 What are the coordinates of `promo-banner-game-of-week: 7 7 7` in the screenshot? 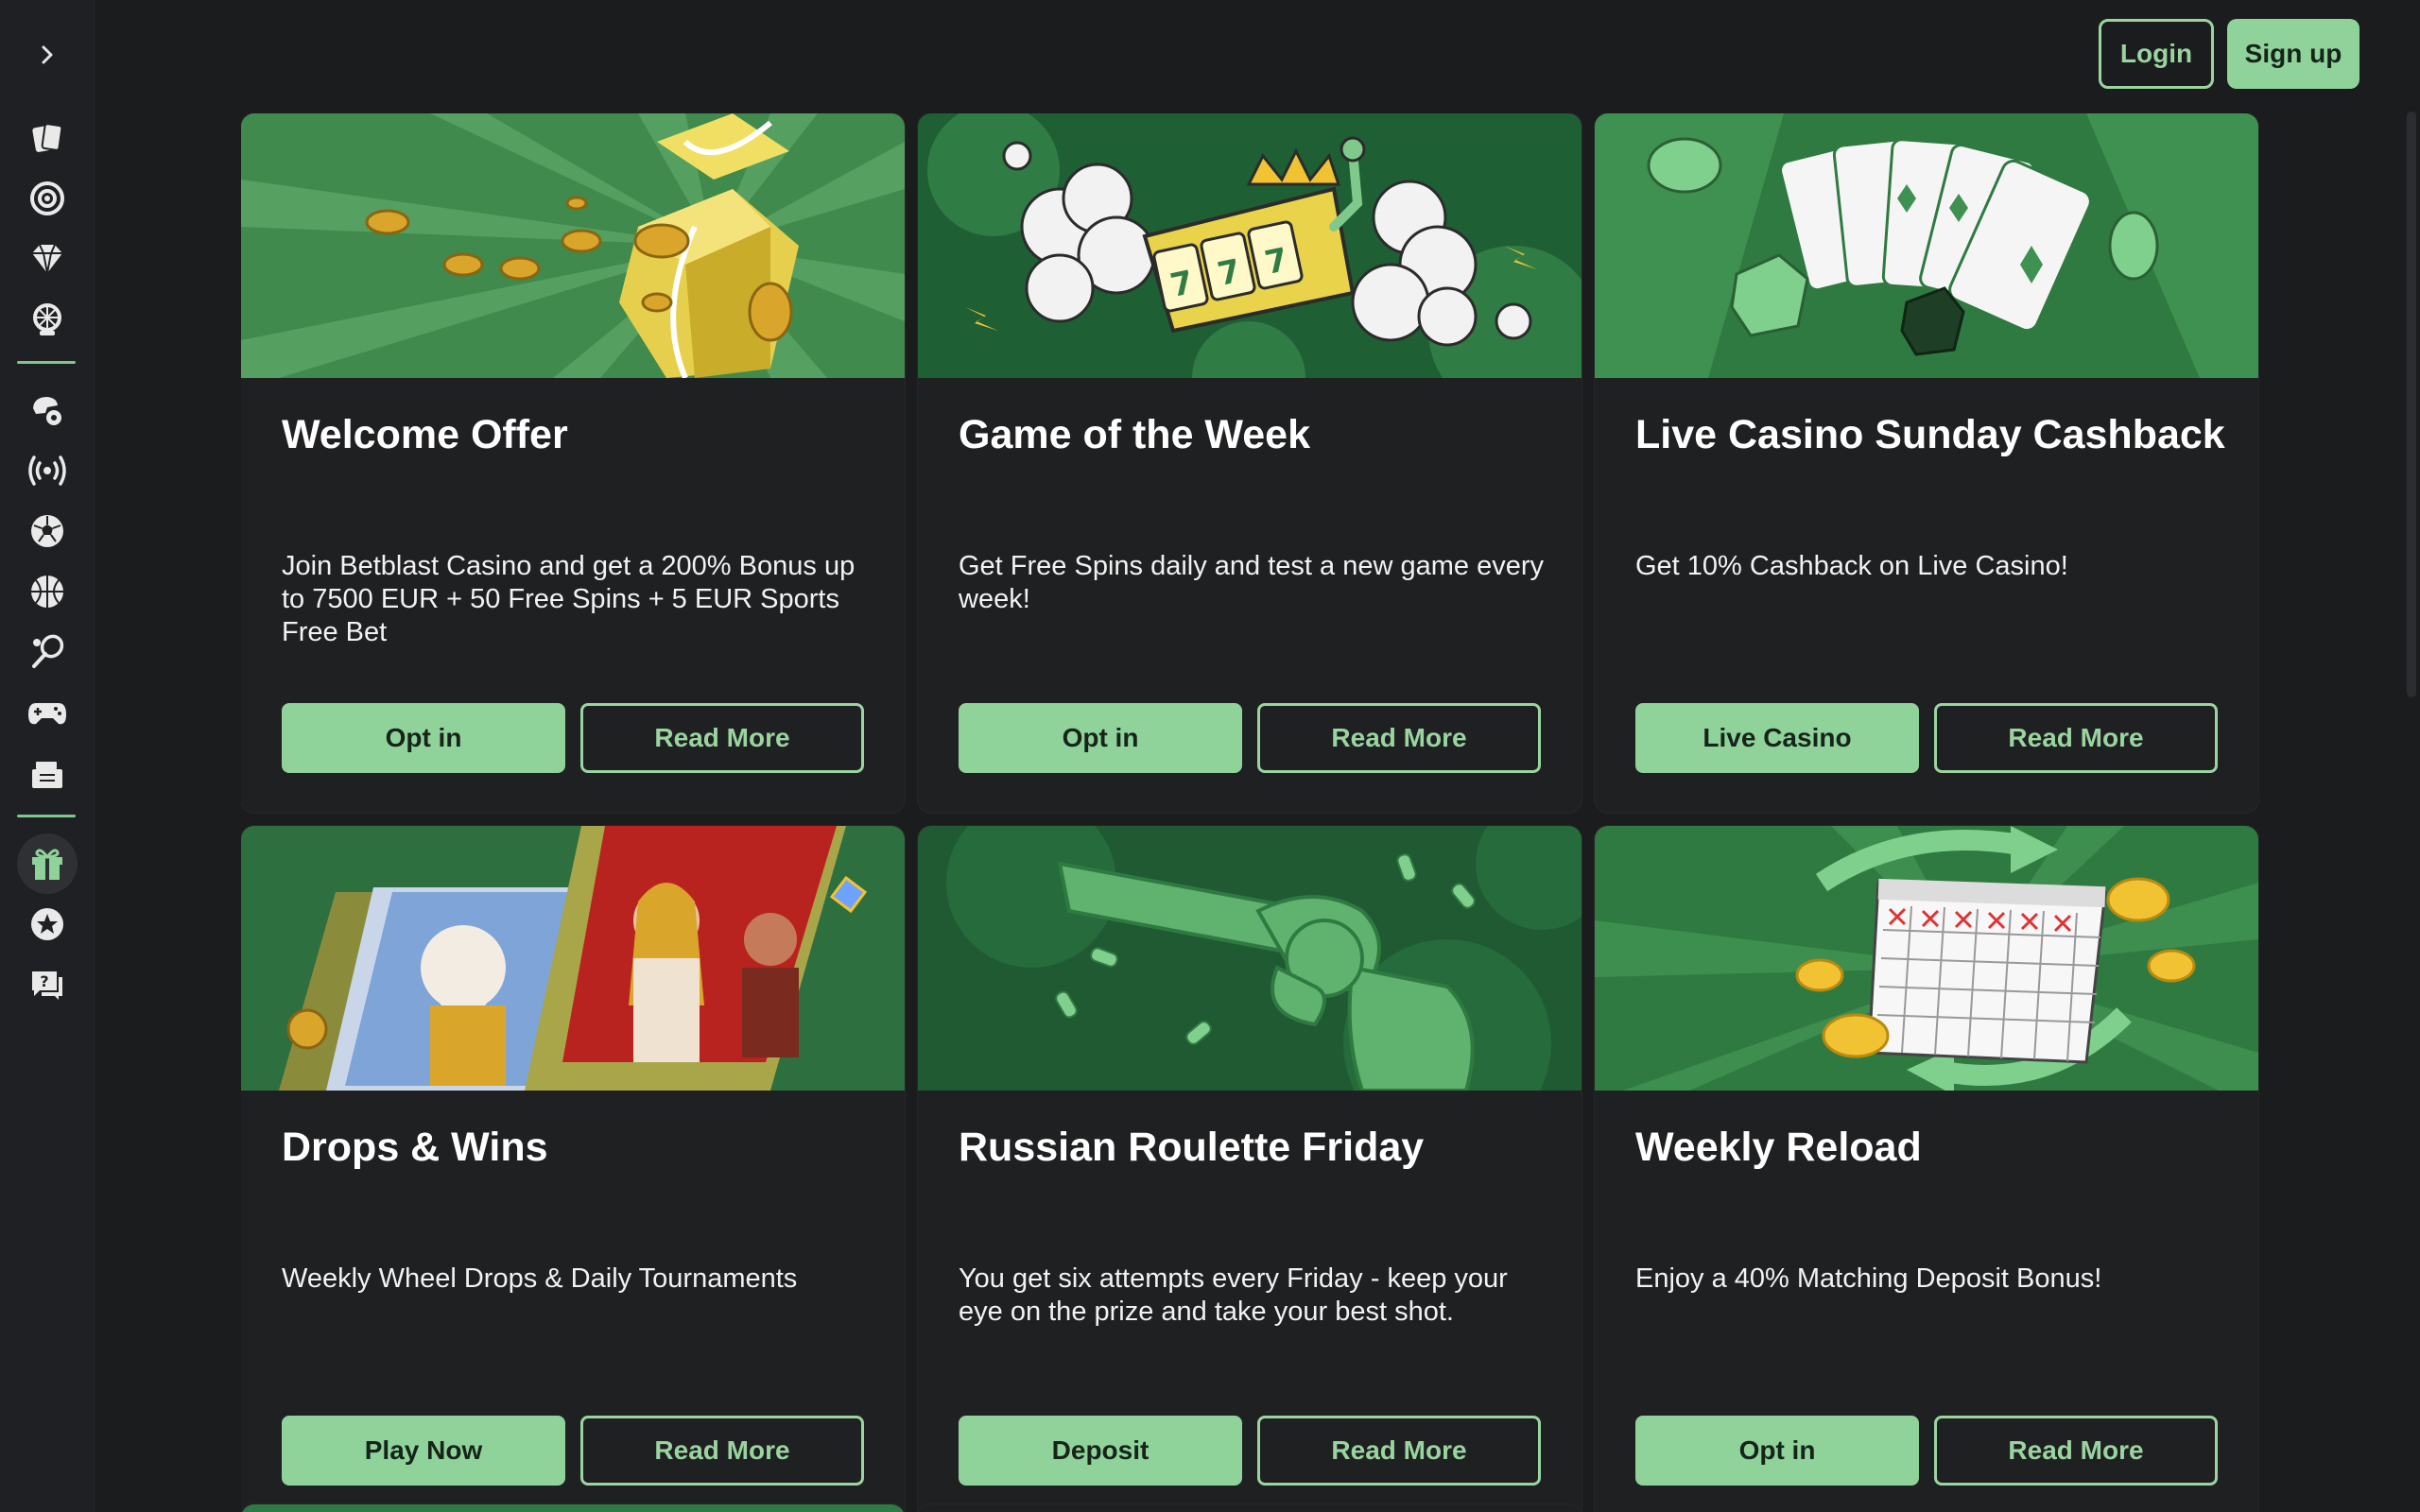 It's located at (1250, 245).